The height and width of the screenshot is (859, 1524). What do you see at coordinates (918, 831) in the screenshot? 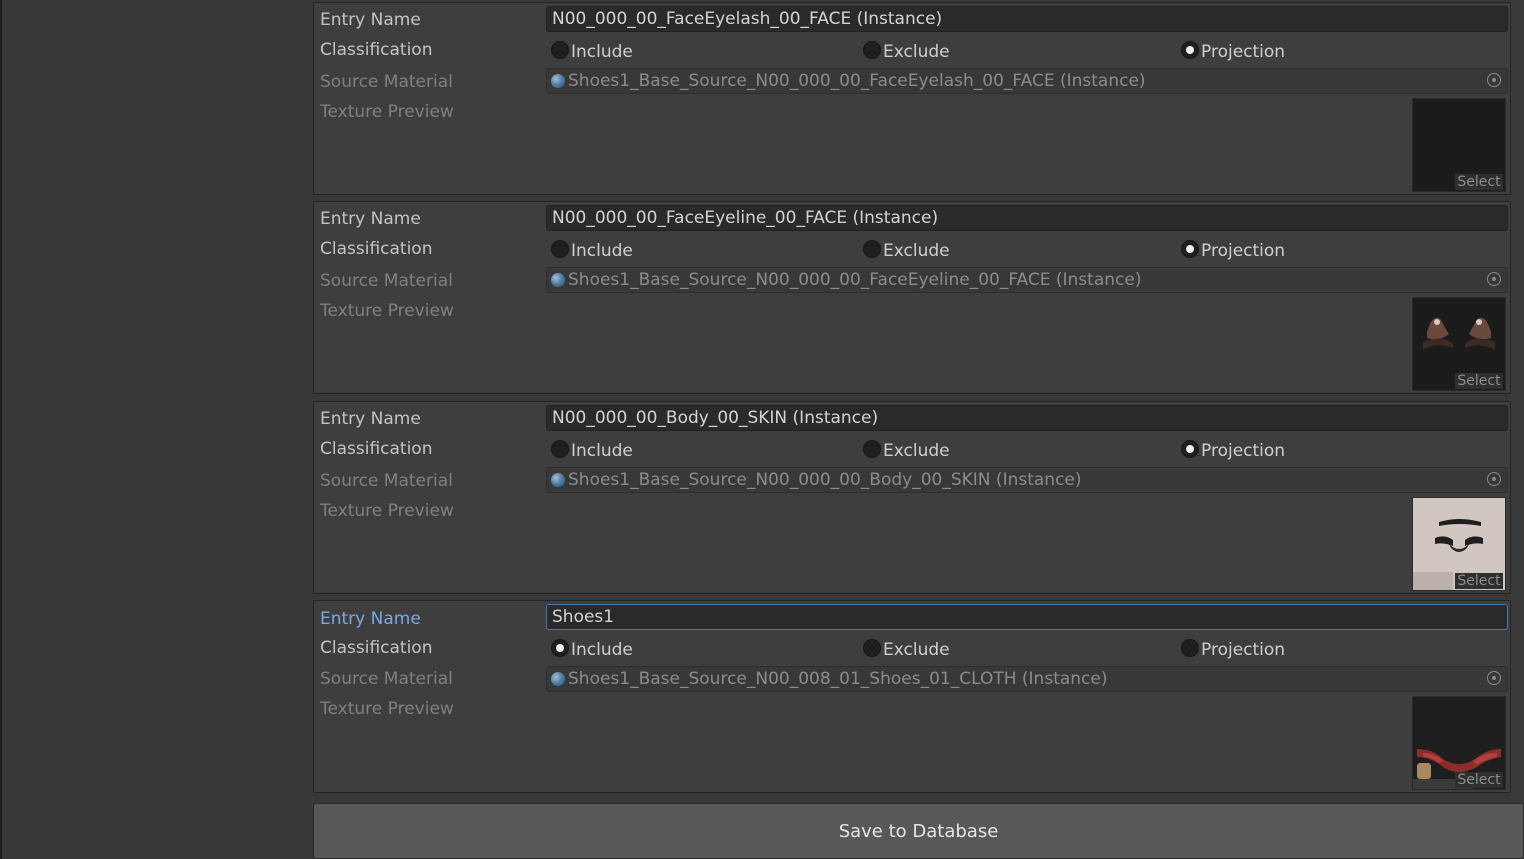
I see `save-to-database-button: Save to Database` at bounding box center [918, 831].